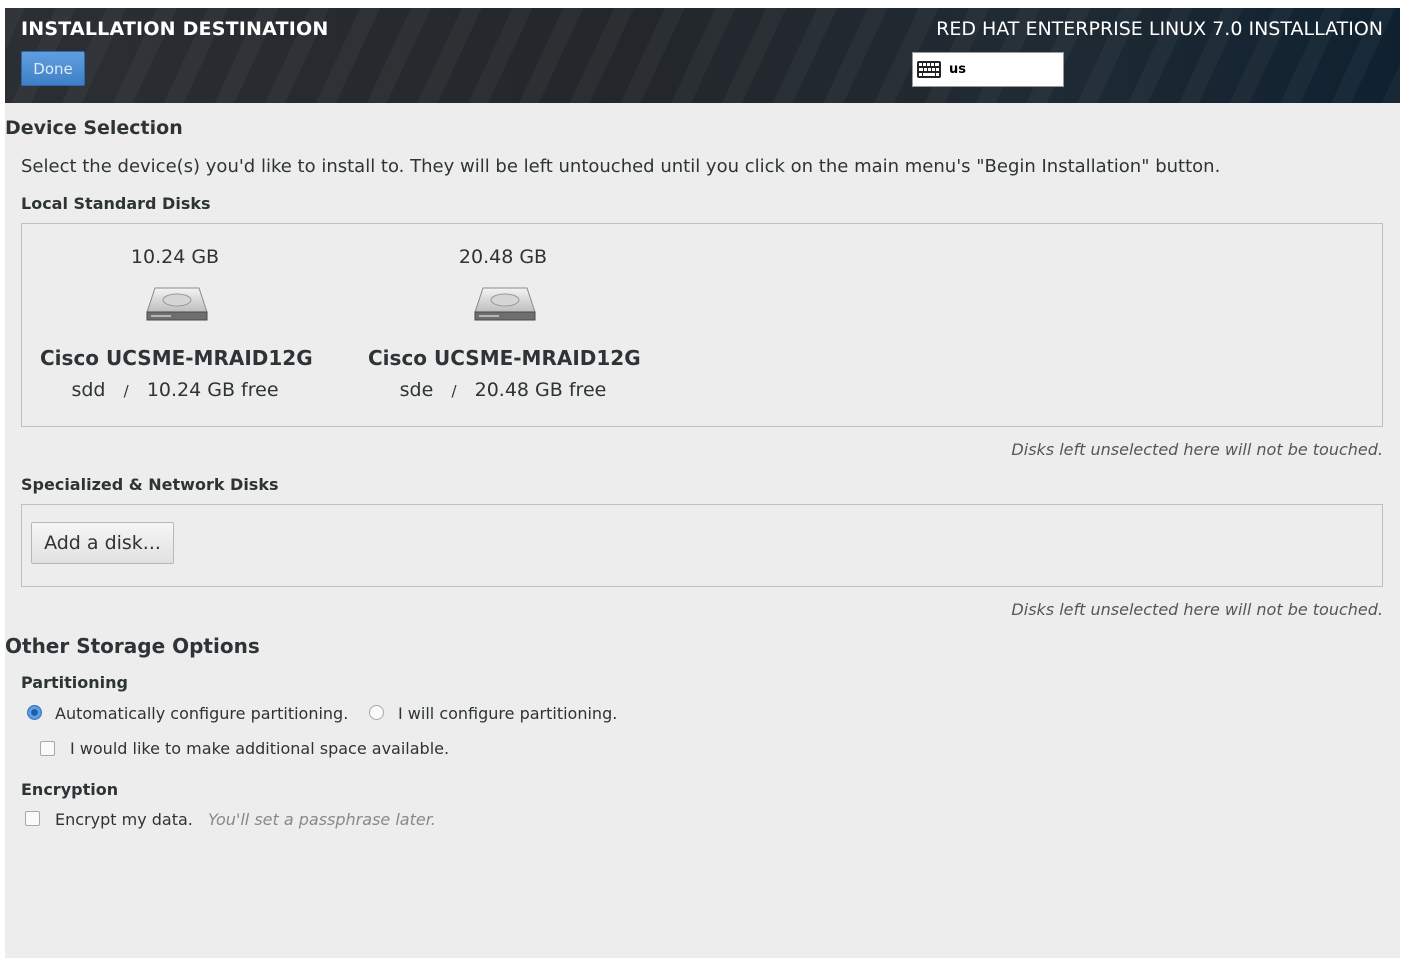  Describe the element at coordinates (175, 257) in the screenshot. I see `disk-size: 10.24 GB` at that location.